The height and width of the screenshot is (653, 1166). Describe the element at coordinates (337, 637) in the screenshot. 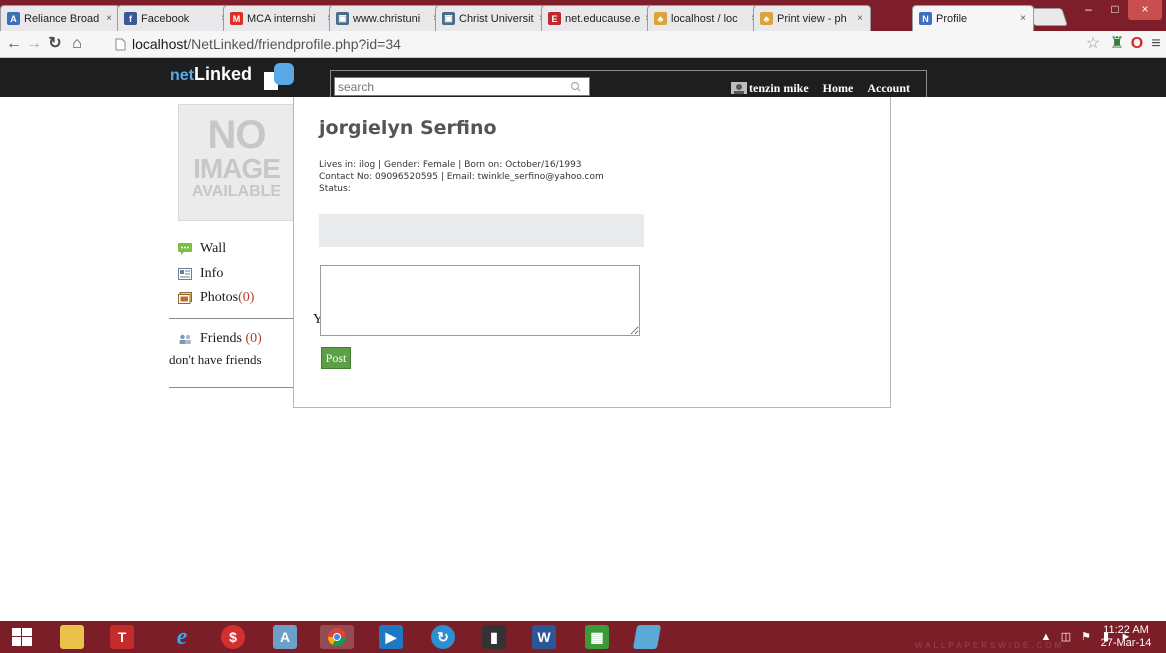

I see `chrome-icon` at that location.